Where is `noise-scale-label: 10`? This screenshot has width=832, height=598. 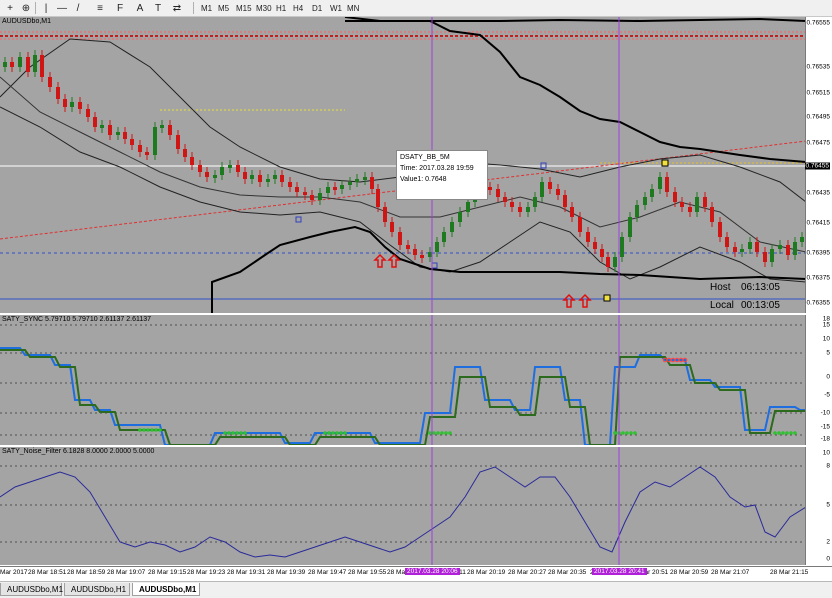
noise-scale-label: 10 is located at coordinates (826, 453).